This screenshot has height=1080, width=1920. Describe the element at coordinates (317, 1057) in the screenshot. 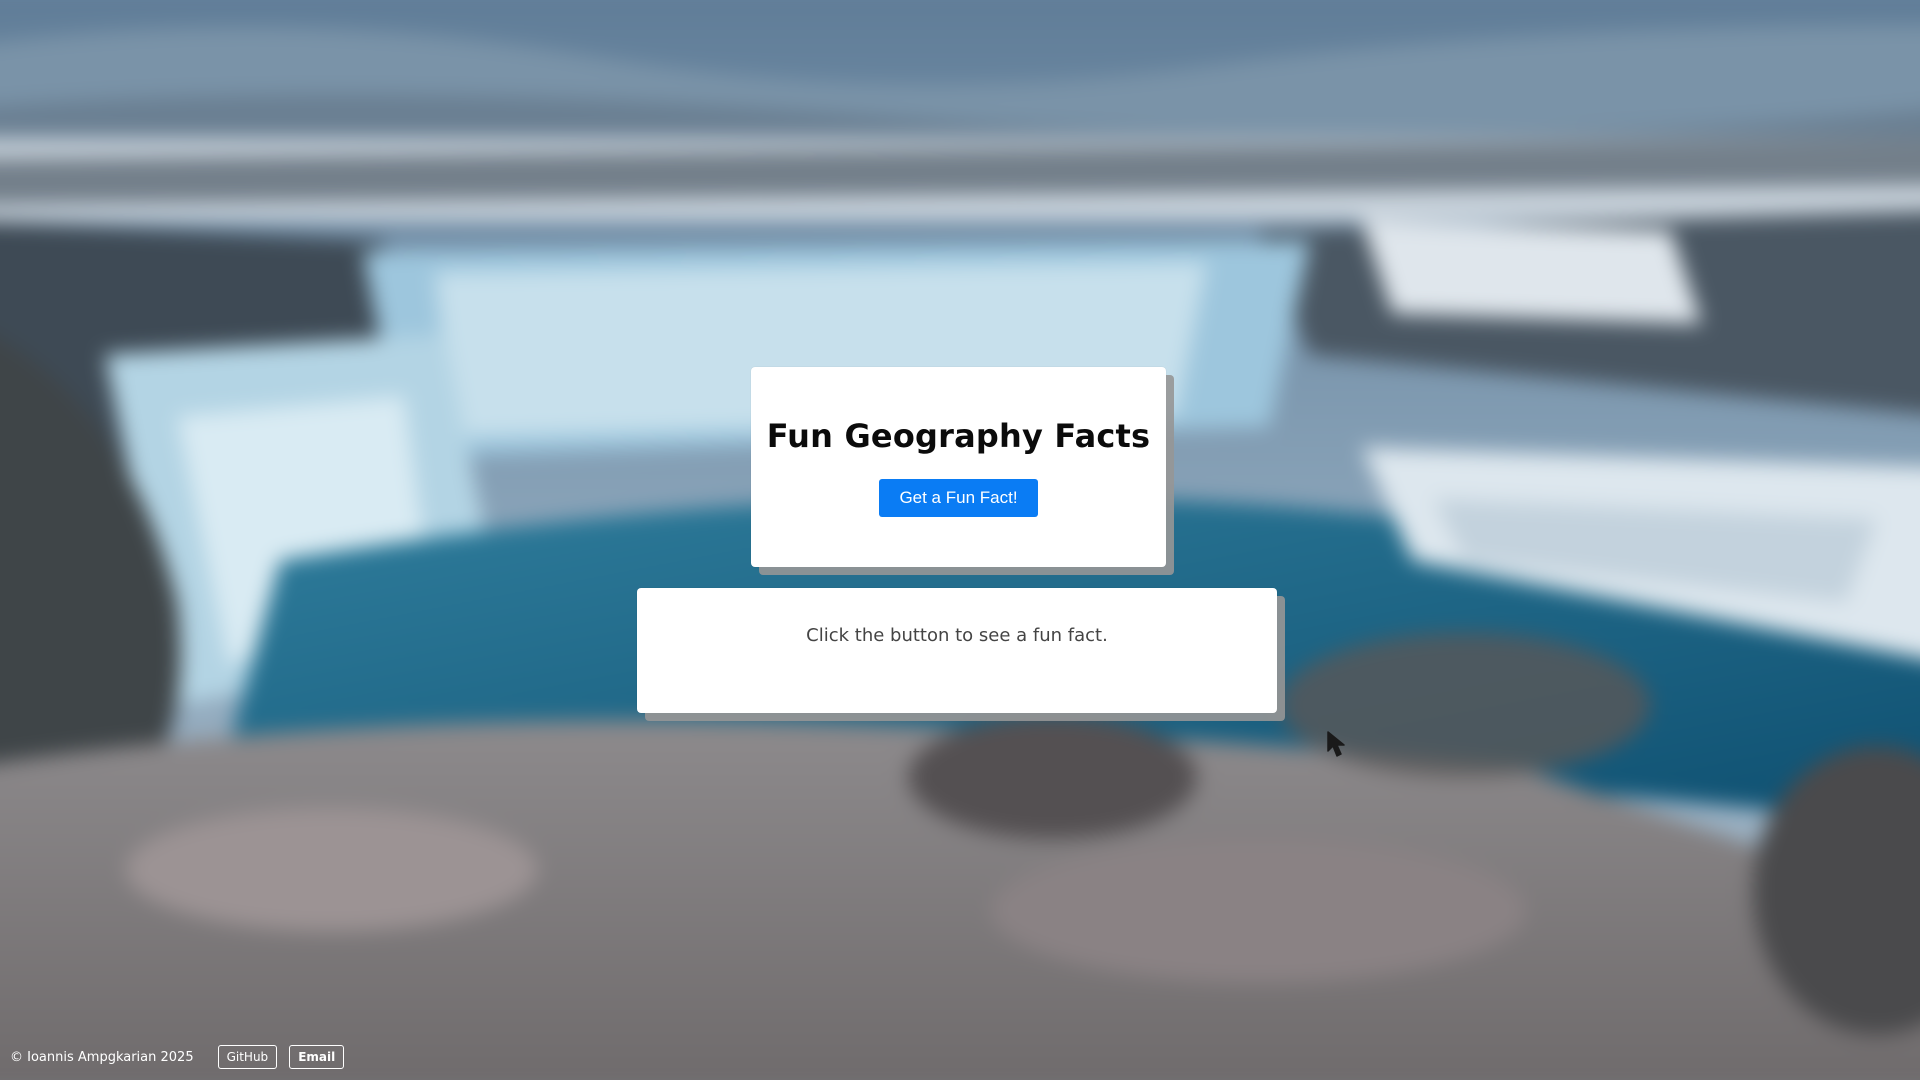

I see `email-link: Email` at that location.